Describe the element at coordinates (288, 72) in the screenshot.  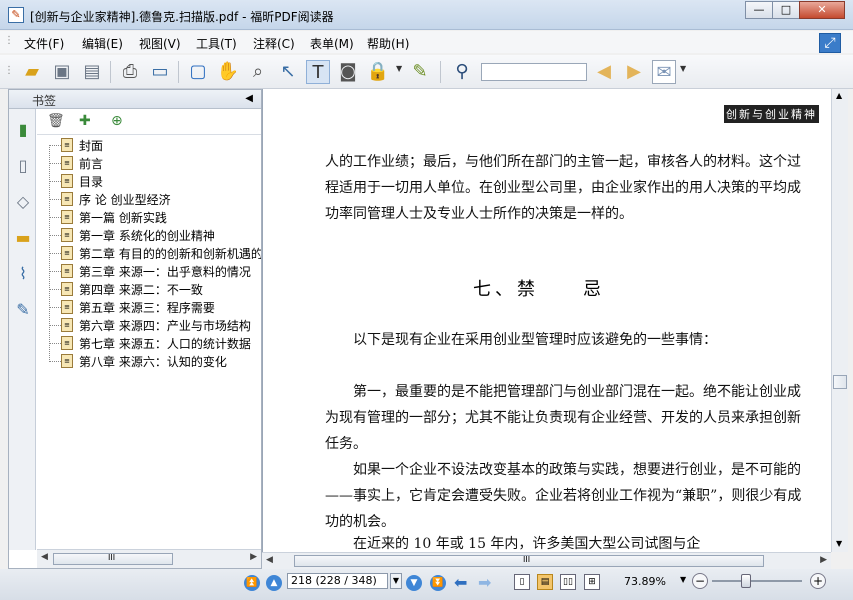
I see `select-arrow-icon: ↖` at that location.